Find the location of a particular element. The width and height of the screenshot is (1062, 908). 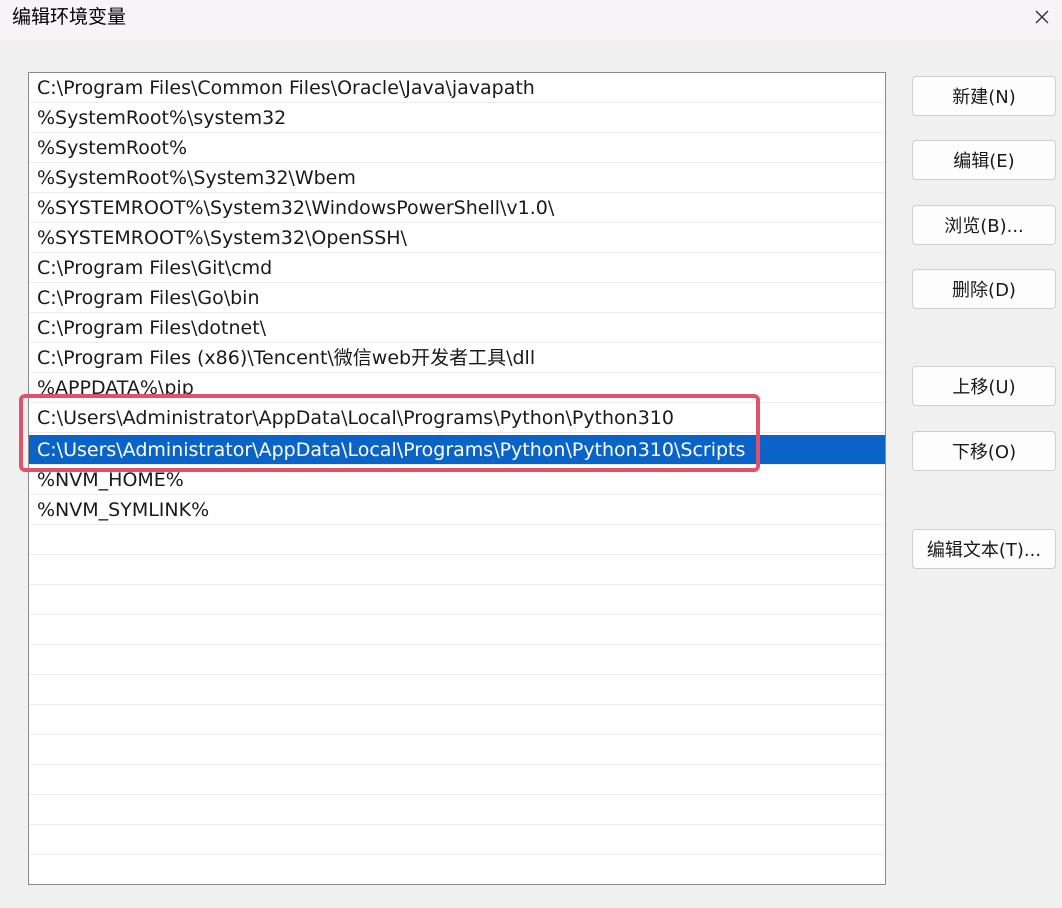

close-button is located at coordinates (1042, 17).